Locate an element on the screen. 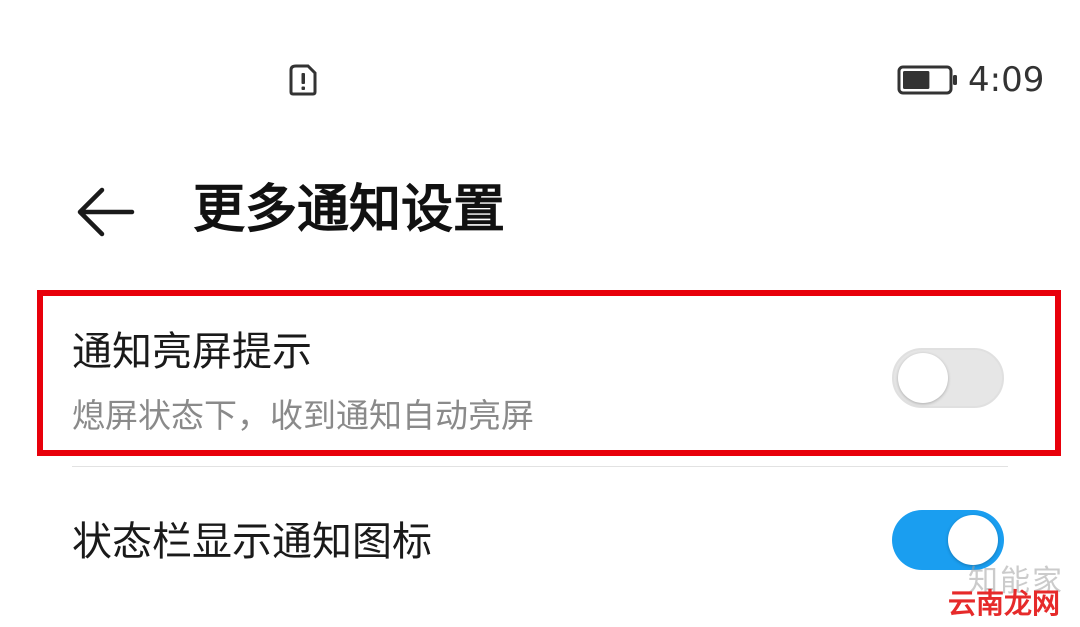 The image size is (1080, 627). setting-title: 状态栏显示通知图标 is located at coordinates (252, 542).